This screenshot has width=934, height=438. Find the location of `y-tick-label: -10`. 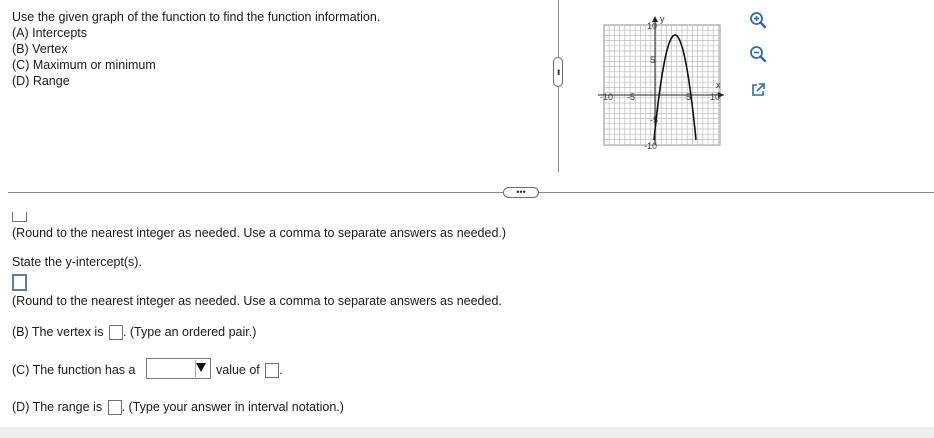

y-tick-label: -10 is located at coordinates (650, 145).